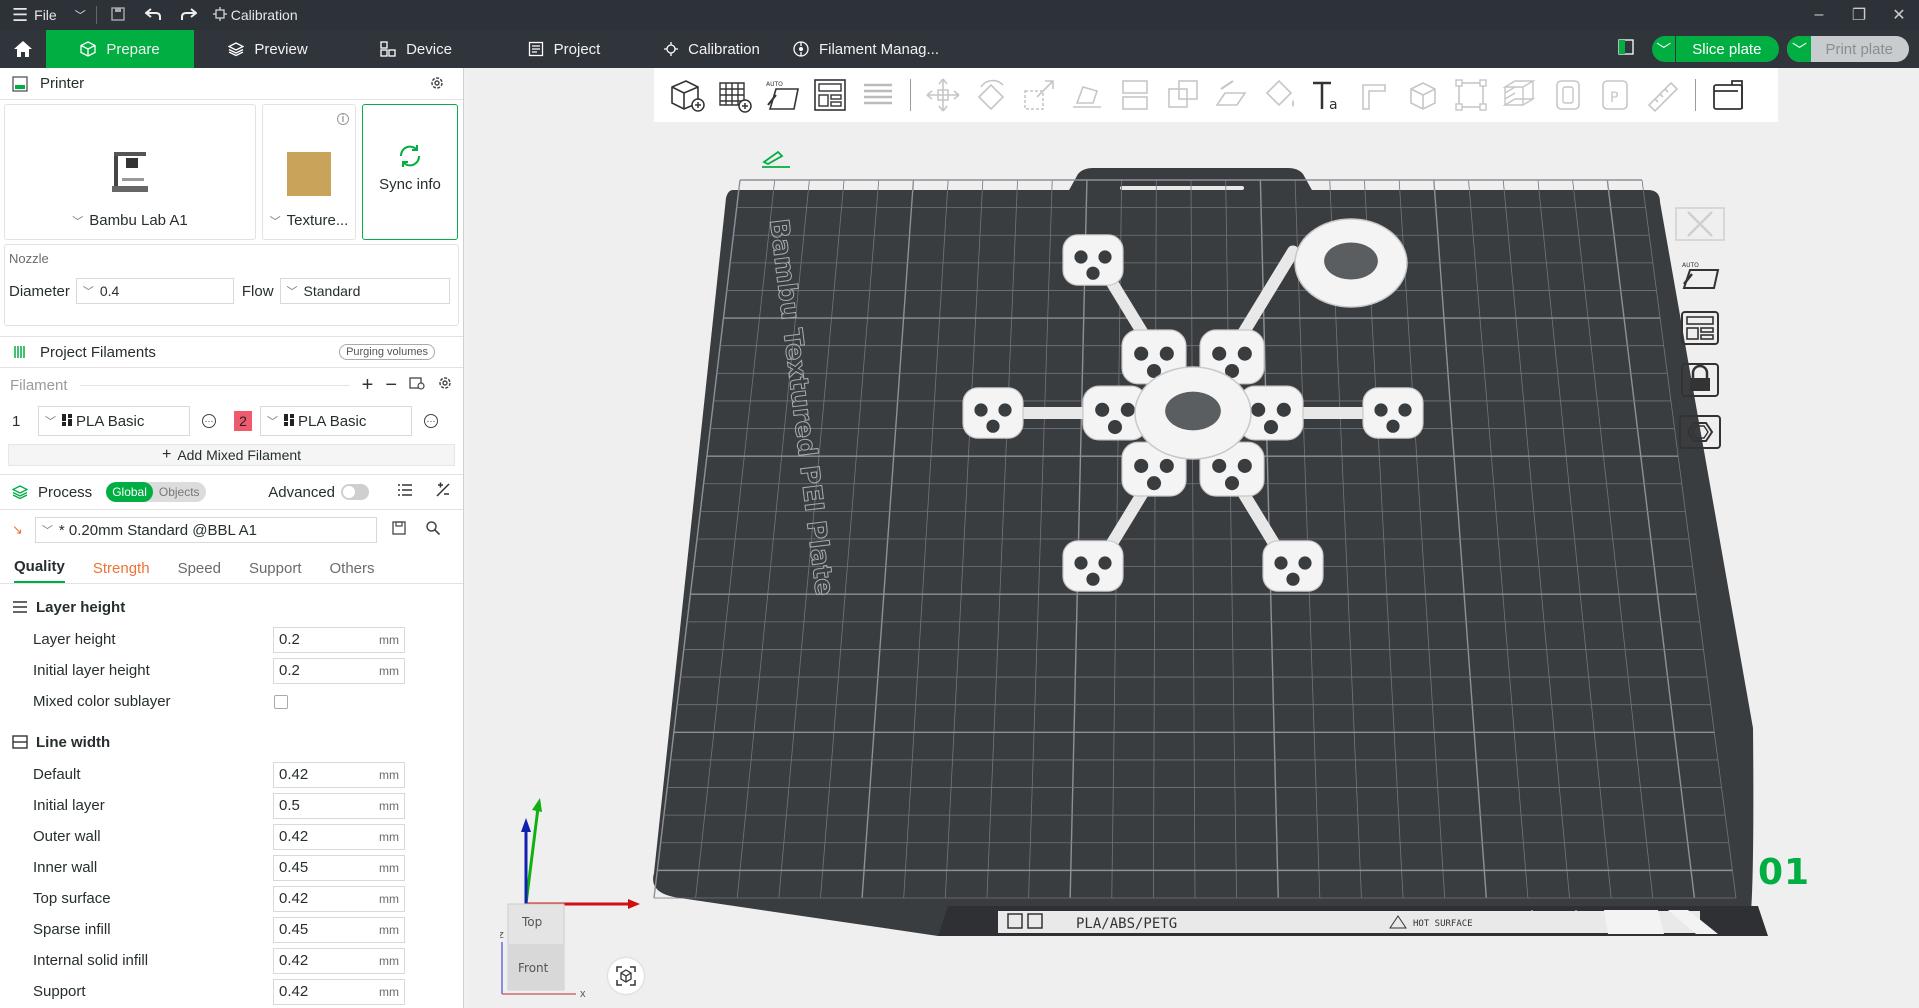 The width and height of the screenshot is (1919, 1008). What do you see at coordinates (1663, 95) in the screenshot?
I see `ruler-button` at bounding box center [1663, 95].